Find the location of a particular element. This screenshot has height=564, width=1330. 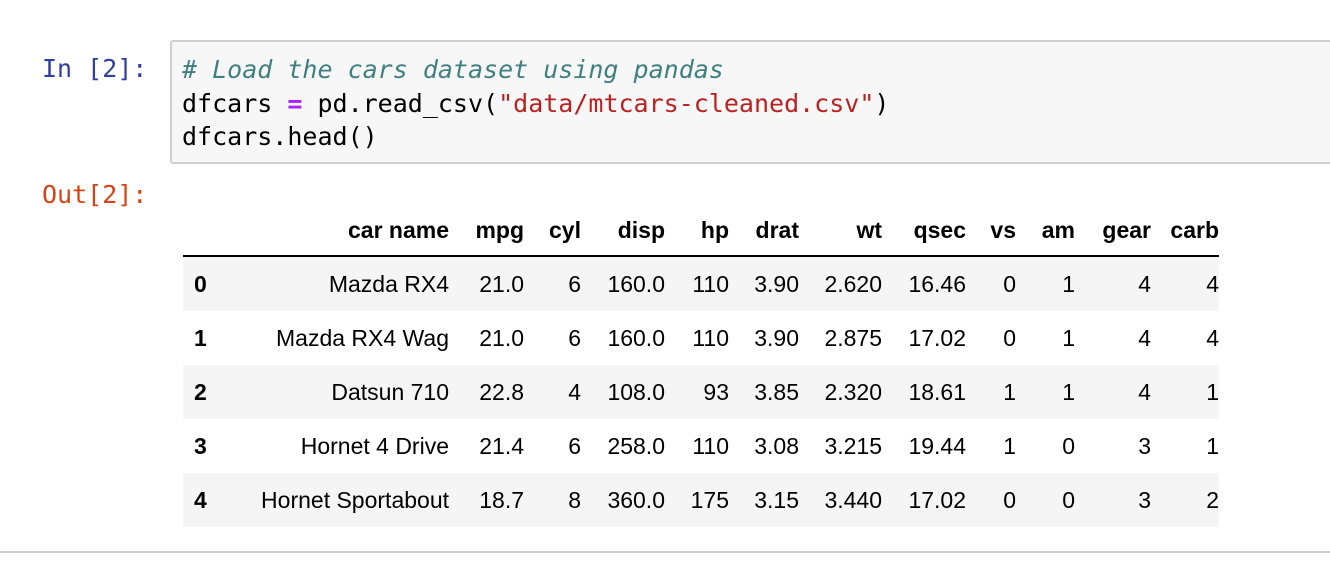

header-qsec: qsec is located at coordinates (924, 231).